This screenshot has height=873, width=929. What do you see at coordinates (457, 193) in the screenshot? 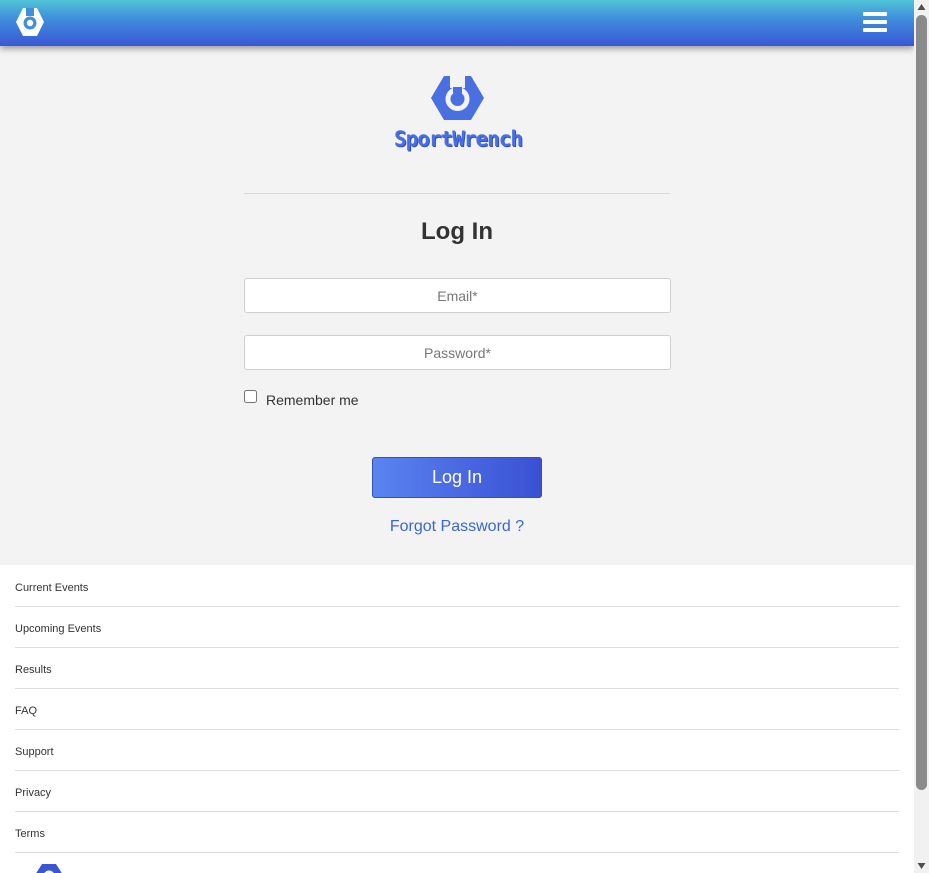
I see `divider` at bounding box center [457, 193].